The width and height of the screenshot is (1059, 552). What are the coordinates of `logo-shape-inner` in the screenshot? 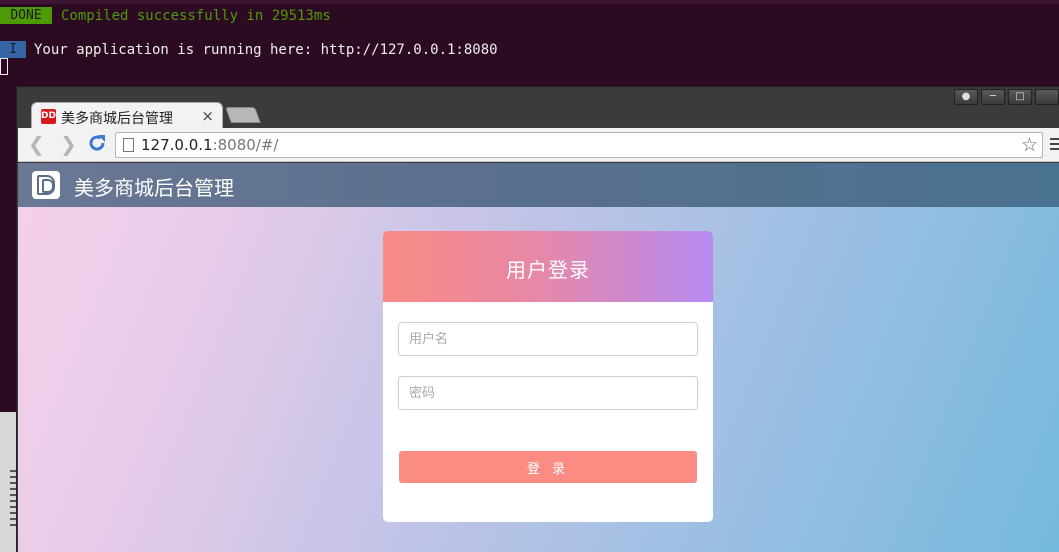 It's located at (48, 186).